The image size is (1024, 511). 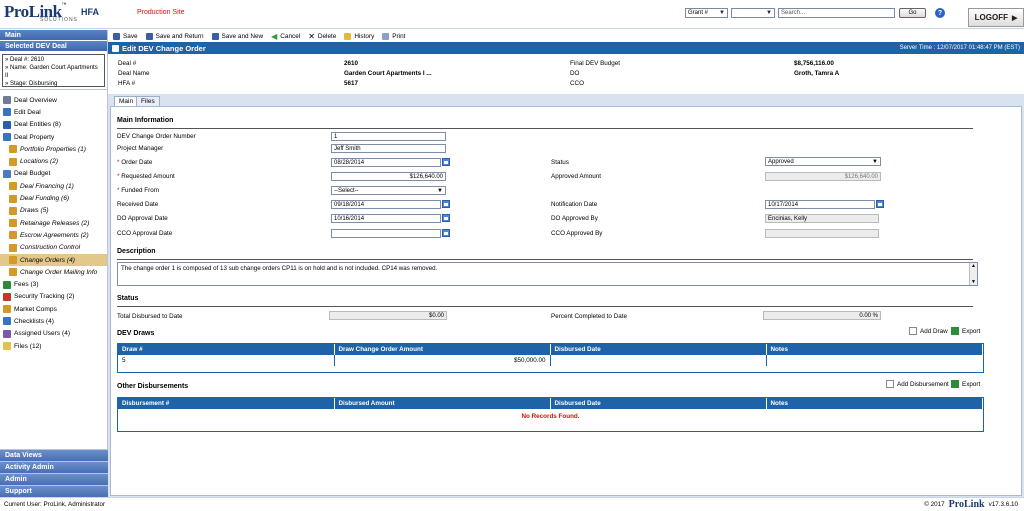 What do you see at coordinates (53, 272) in the screenshot?
I see `sidebar-item: Change Order Mailing Info` at bounding box center [53, 272].